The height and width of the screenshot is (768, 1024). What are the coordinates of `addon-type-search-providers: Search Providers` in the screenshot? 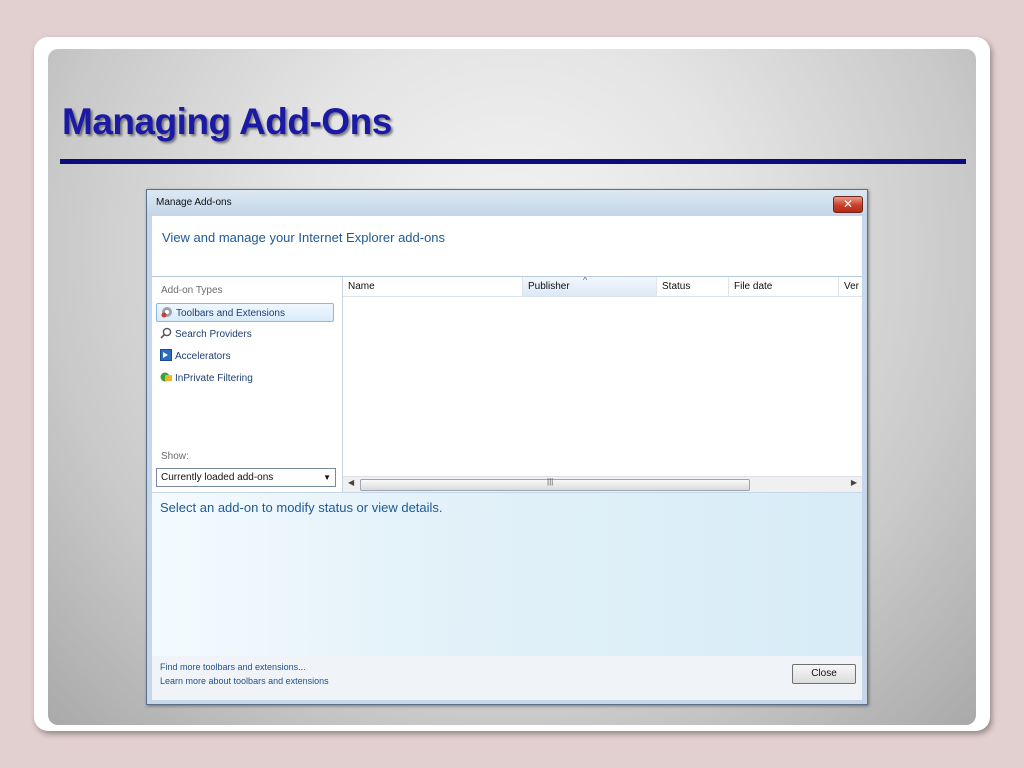 It's located at (245, 334).